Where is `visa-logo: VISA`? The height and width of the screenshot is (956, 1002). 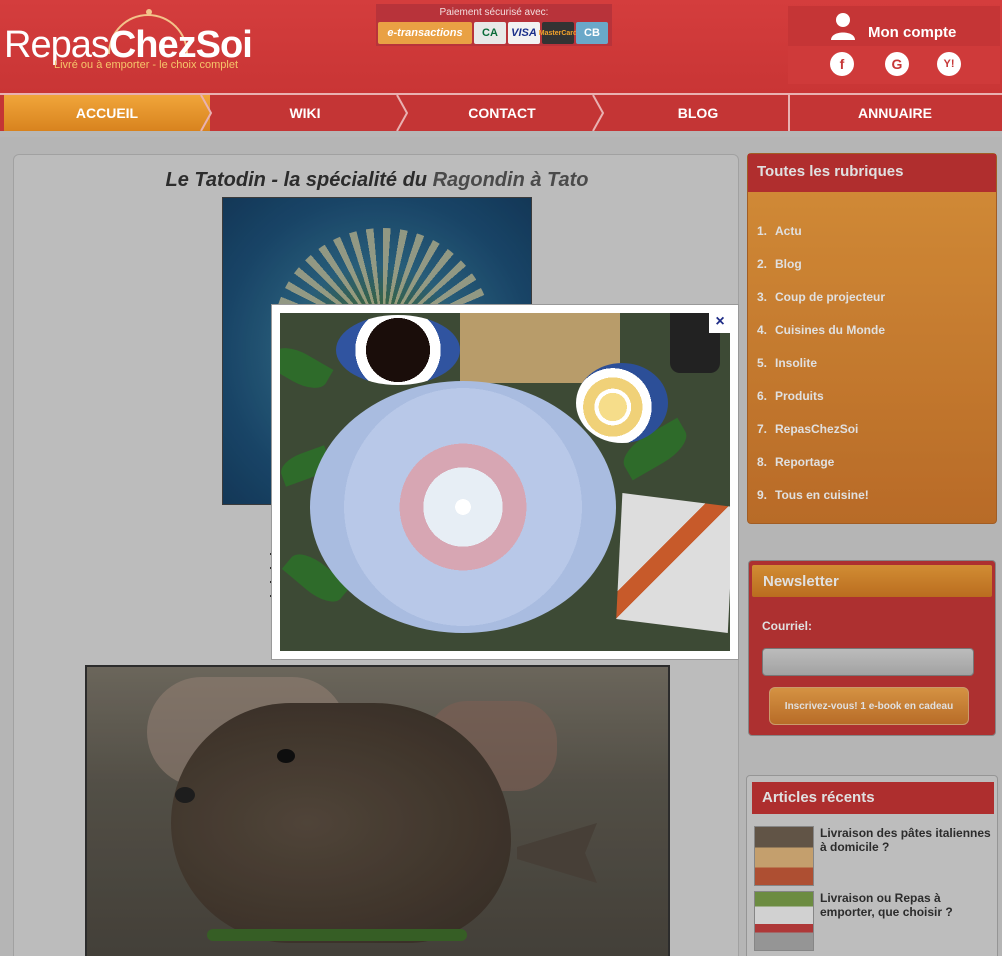
visa-logo: VISA is located at coordinates (524, 33).